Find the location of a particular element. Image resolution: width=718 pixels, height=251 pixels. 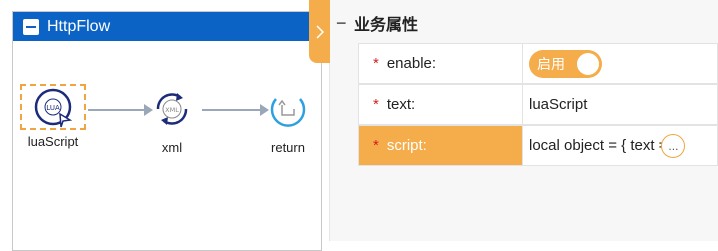

property-key: * text: is located at coordinates (440, 104).